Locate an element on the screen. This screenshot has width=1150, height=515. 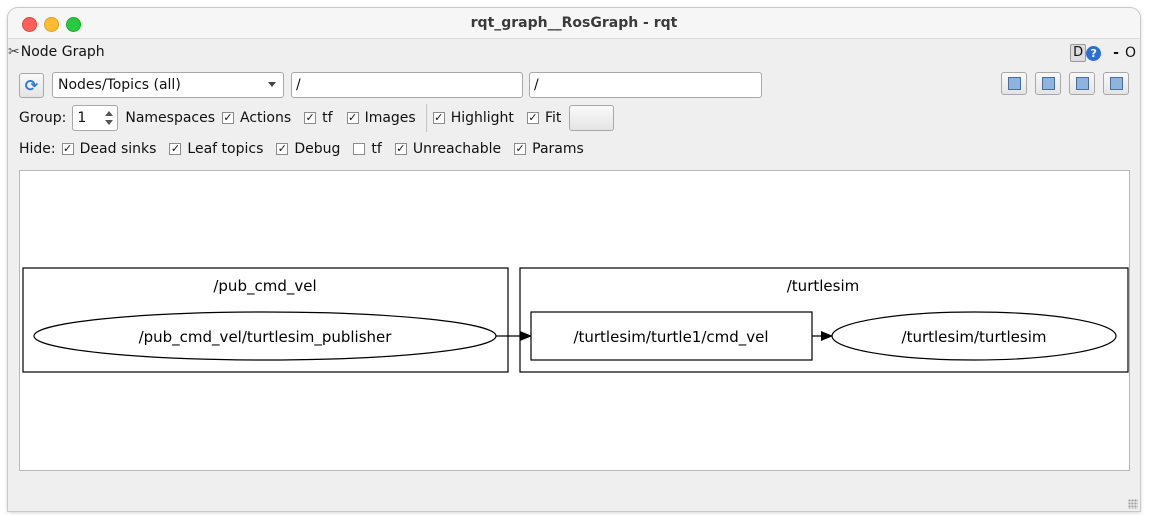
d-button: D is located at coordinates (1078, 53).